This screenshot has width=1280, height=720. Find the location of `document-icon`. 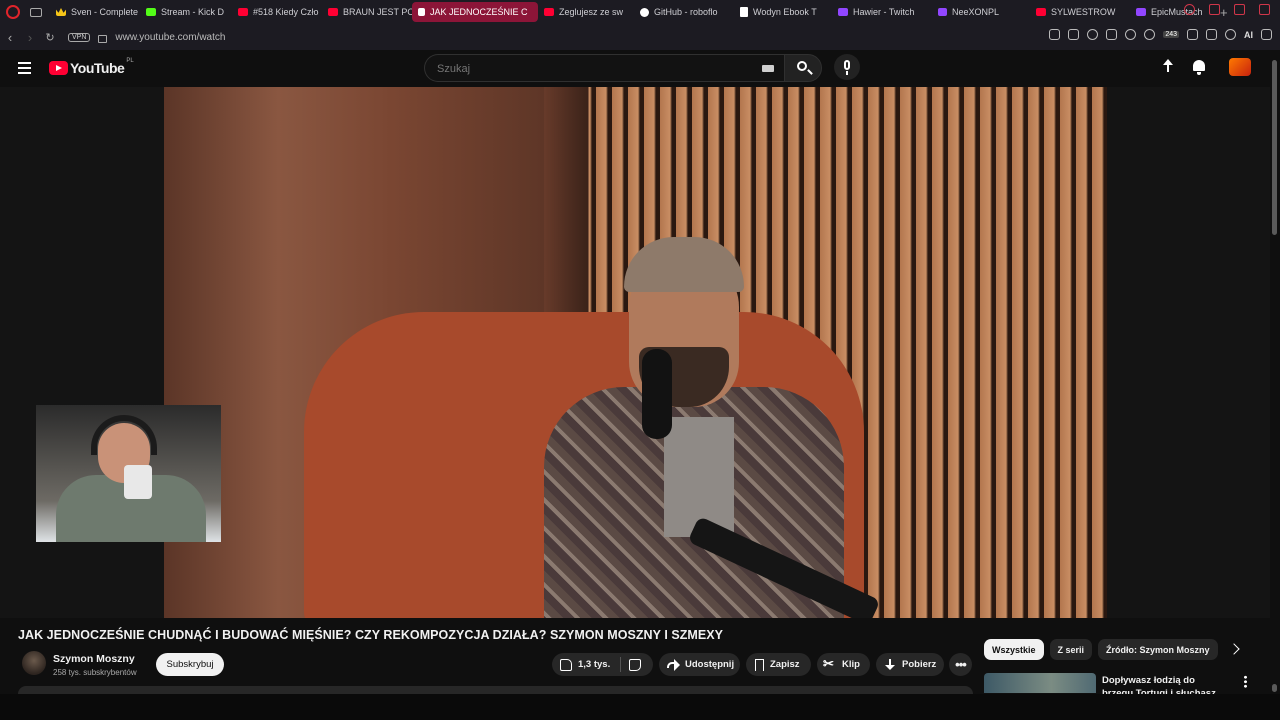

document-icon is located at coordinates (744, 12).